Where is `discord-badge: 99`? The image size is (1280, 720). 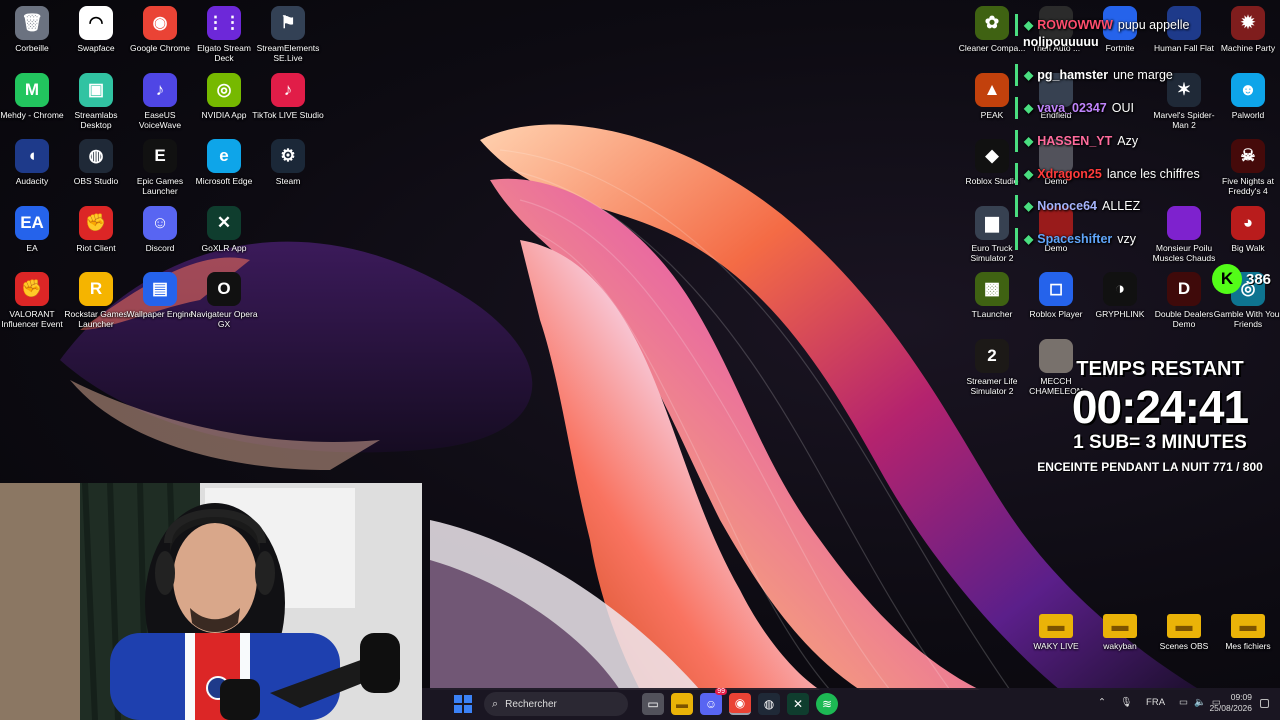 discord-badge: 99 is located at coordinates (721, 691).